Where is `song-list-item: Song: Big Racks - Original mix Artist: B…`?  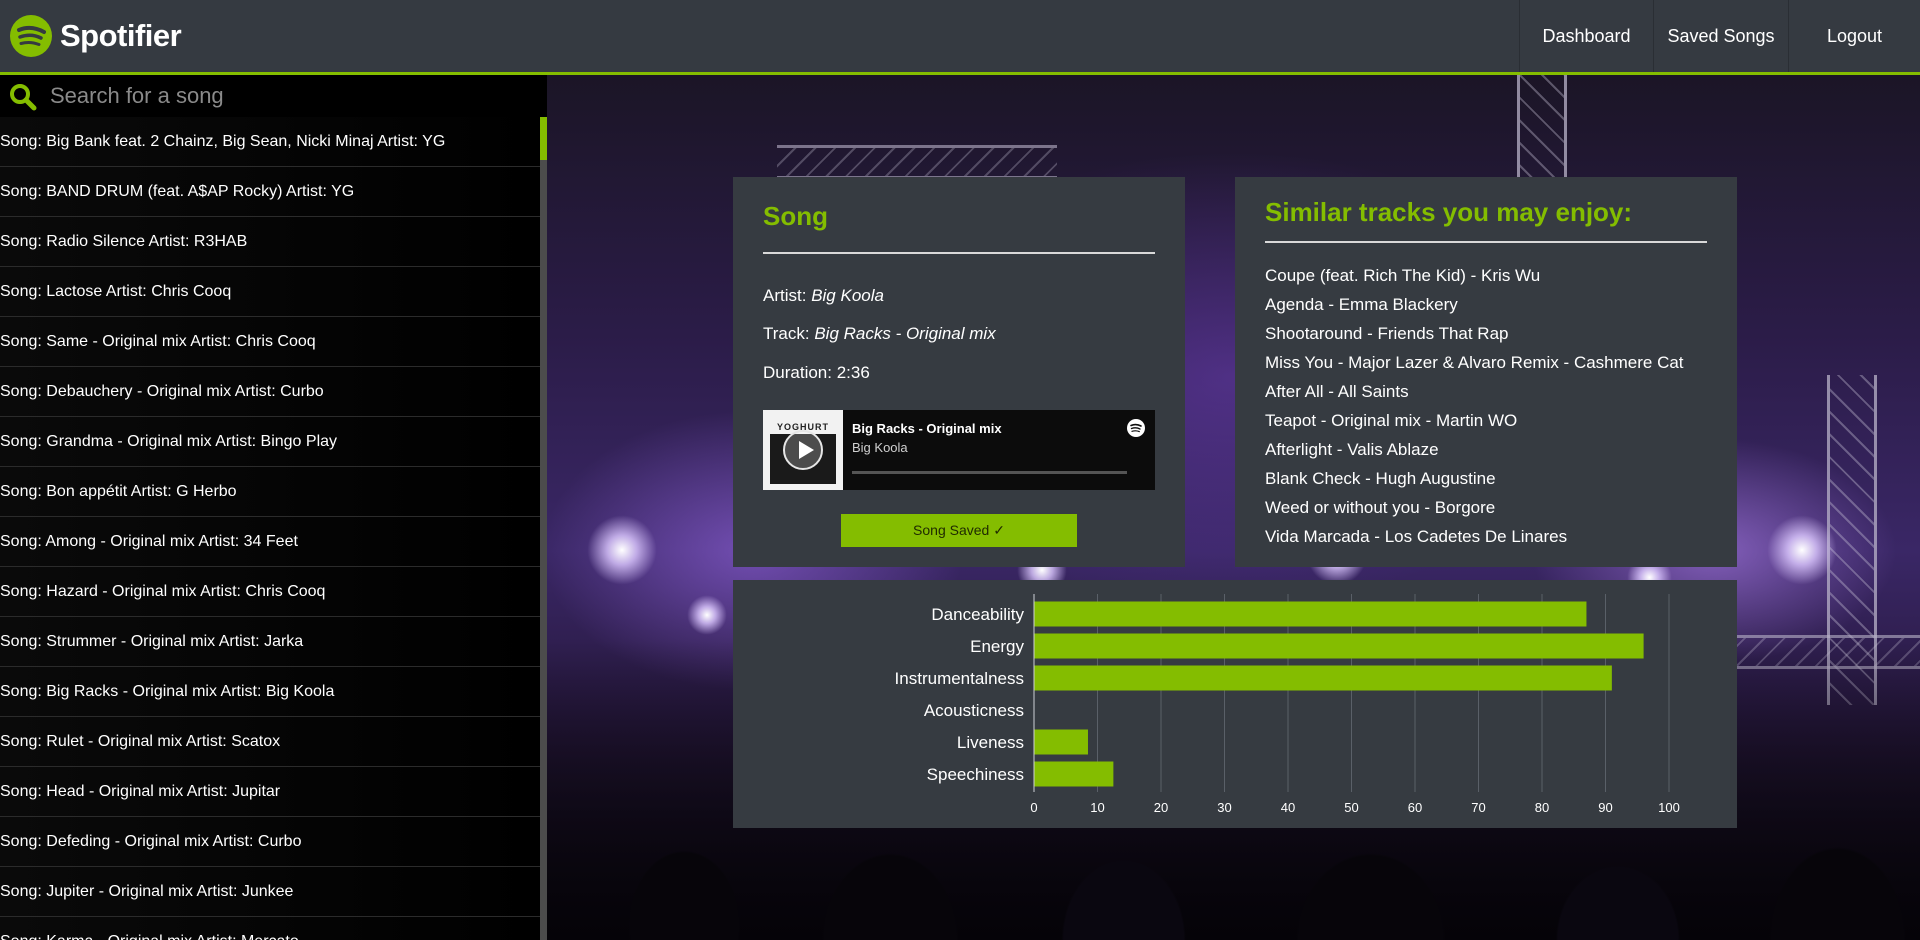
song-list-item: Song: Big Racks - Original mix Artist: B… is located at coordinates (270, 692).